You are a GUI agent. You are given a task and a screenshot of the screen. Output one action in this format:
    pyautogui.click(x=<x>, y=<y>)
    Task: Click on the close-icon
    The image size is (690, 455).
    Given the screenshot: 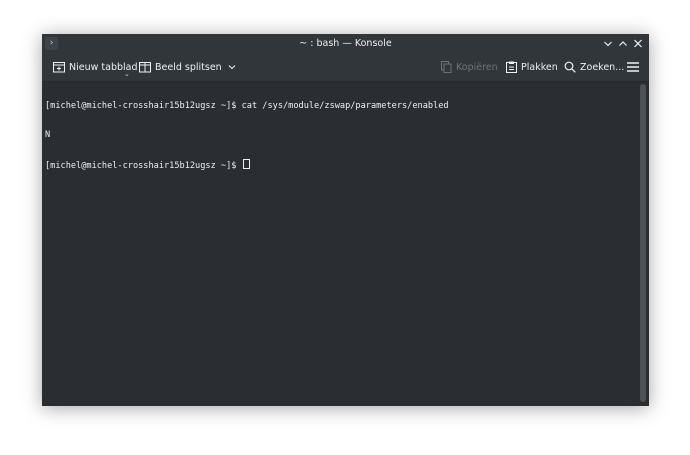 What is the action you would take?
    pyautogui.click(x=638, y=43)
    